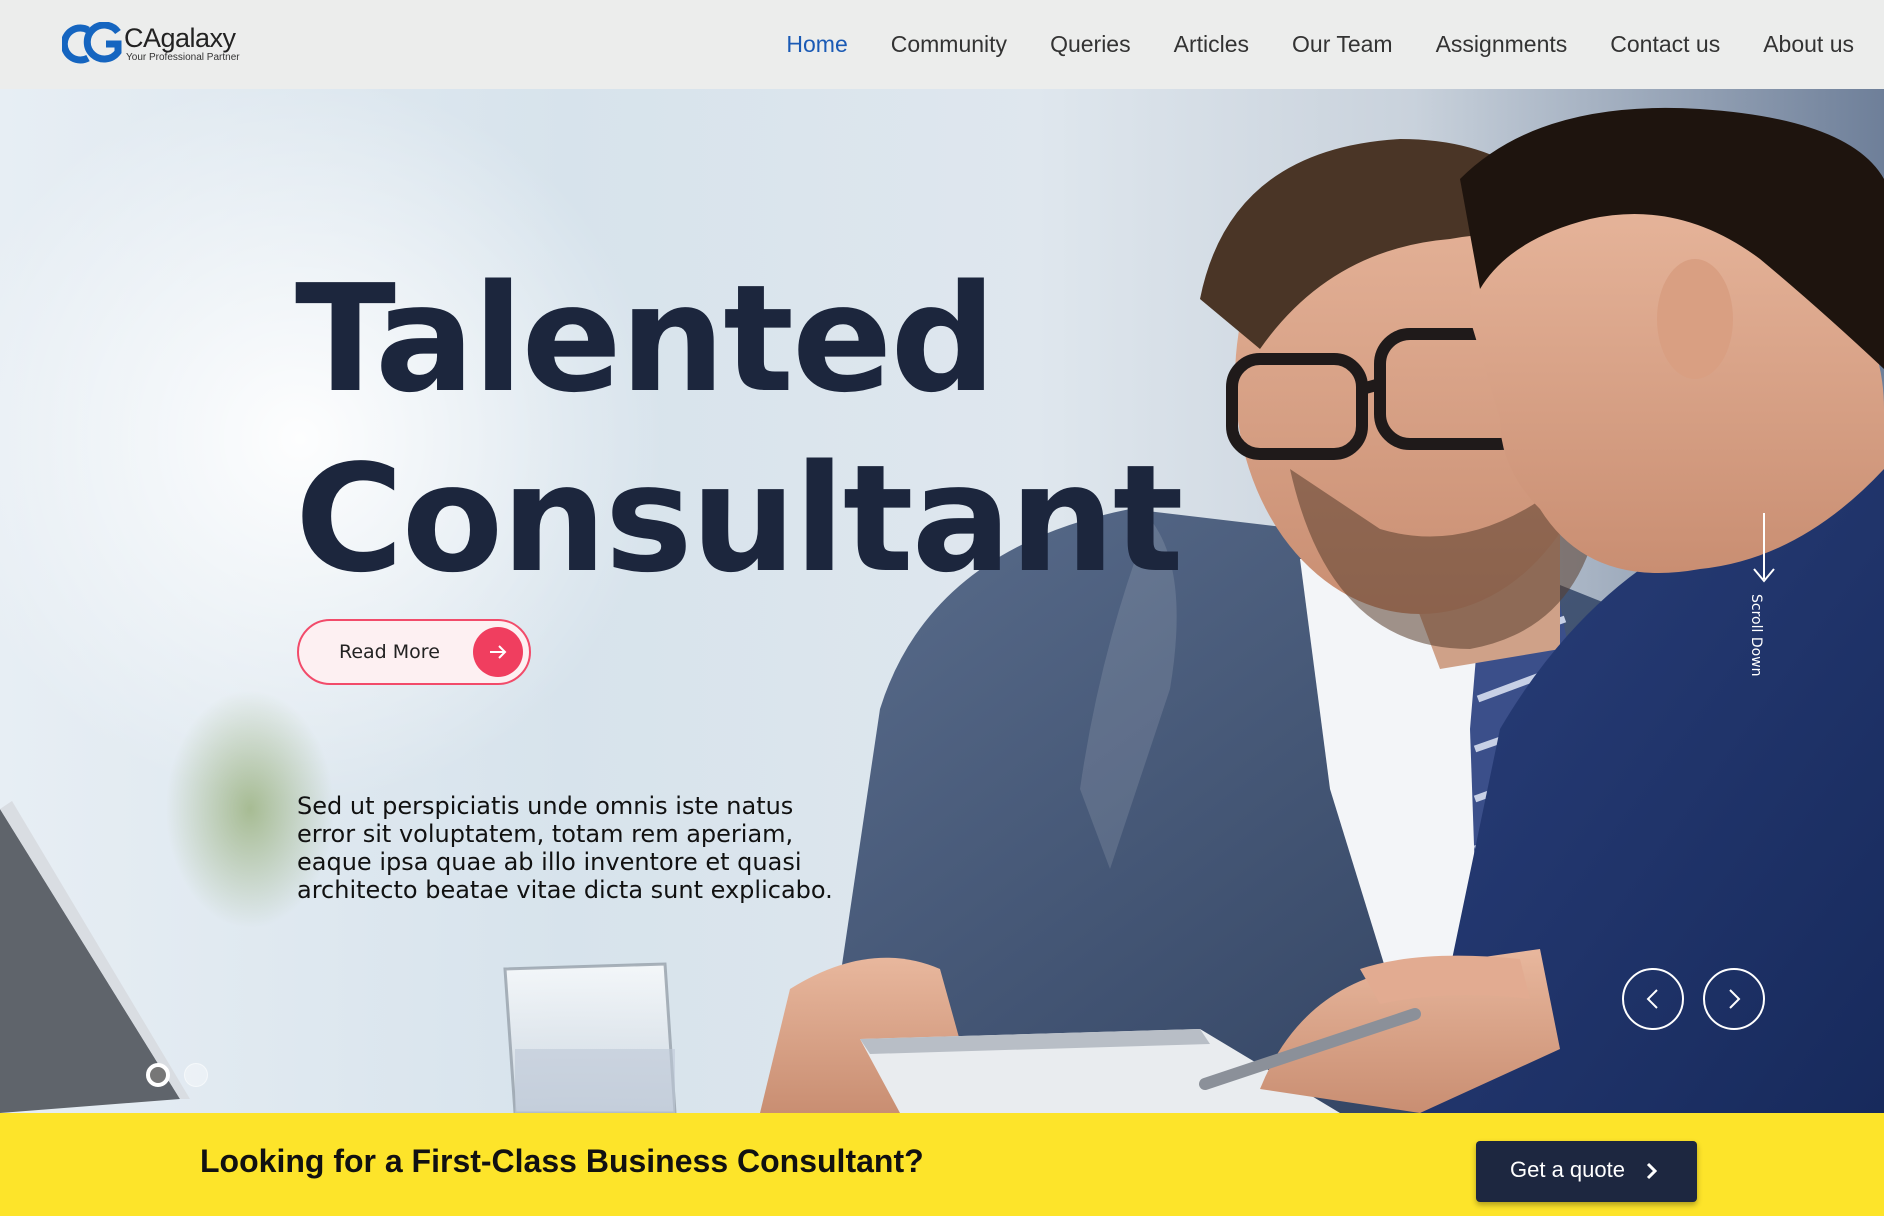  I want to click on slider-dots, so click(184, 1075).